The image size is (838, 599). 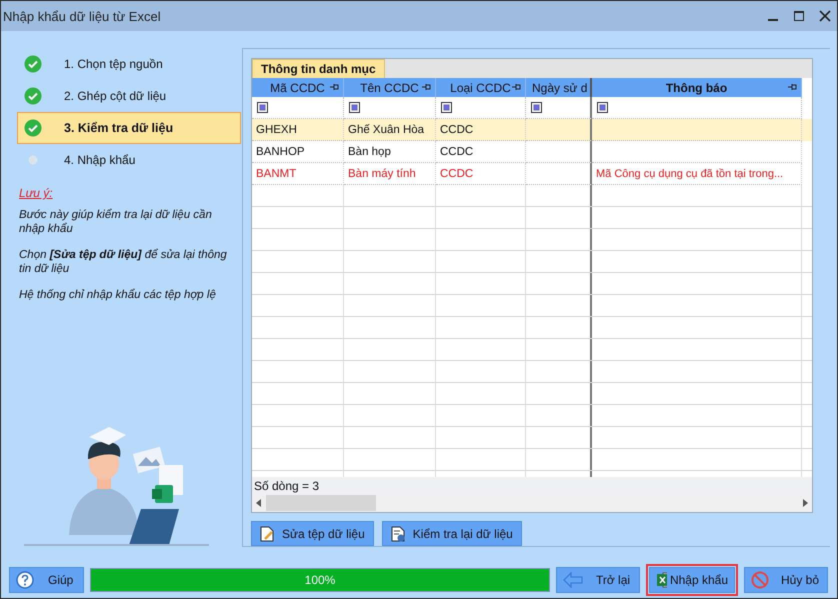 I want to click on document-pencil-icon, so click(x=267, y=534).